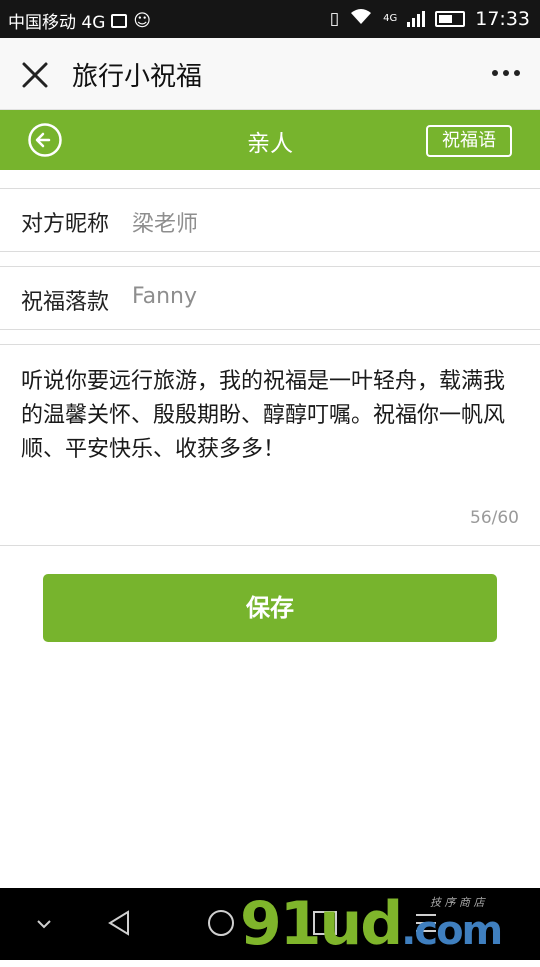 The height and width of the screenshot is (967, 540). Describe the element at coordinates (390, 18) in the screenshot. I see `network-label: 4G` at that location.